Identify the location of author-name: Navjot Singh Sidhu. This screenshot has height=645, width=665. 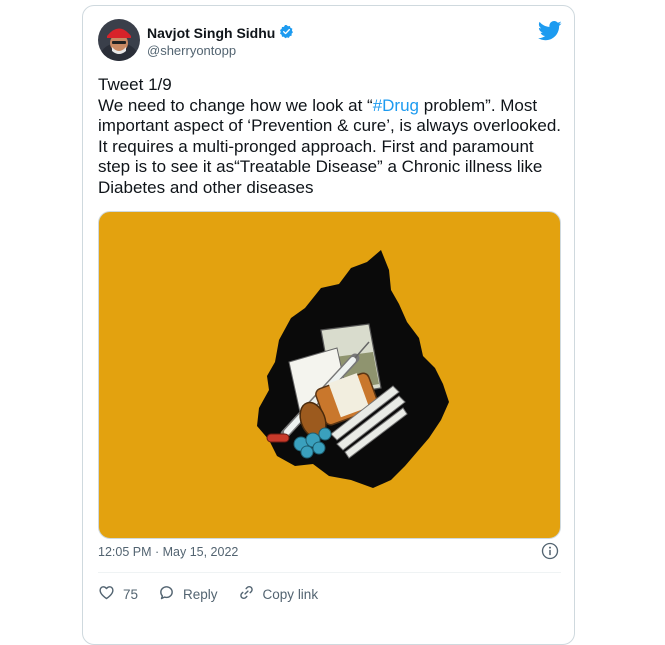
(220, 33).